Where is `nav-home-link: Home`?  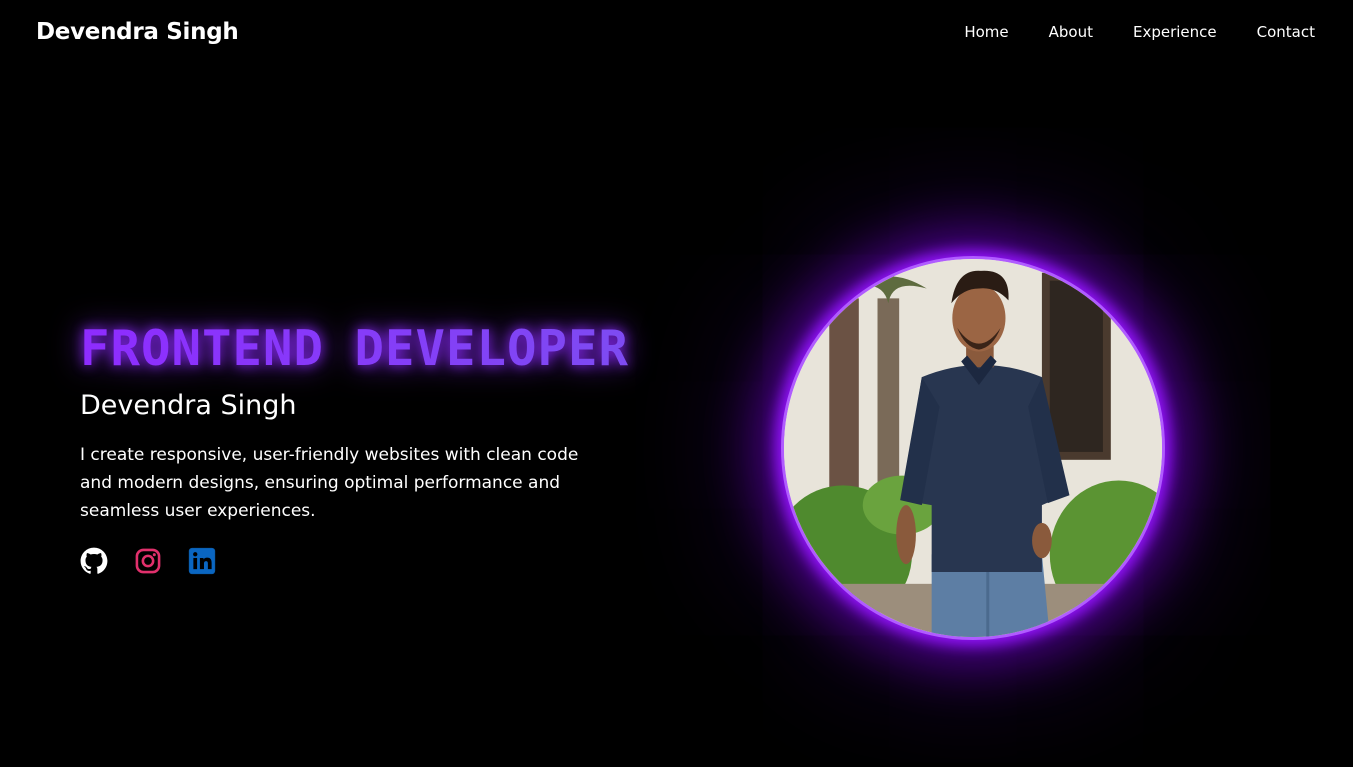
nav-home-link: Home is located at coordinates (986, 32).